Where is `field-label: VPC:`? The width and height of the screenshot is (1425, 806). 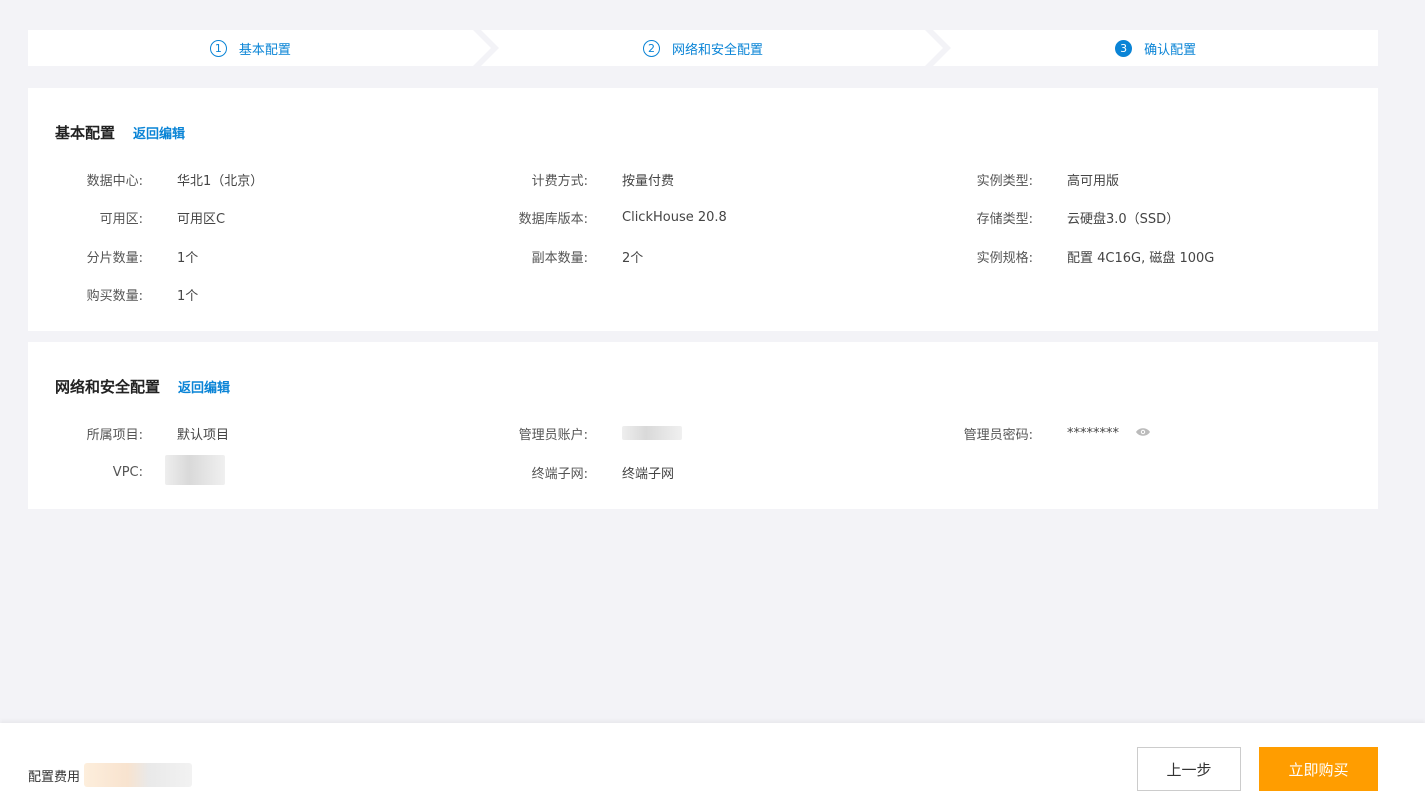 field-label: VPC: is located at coordinates (127, 472).